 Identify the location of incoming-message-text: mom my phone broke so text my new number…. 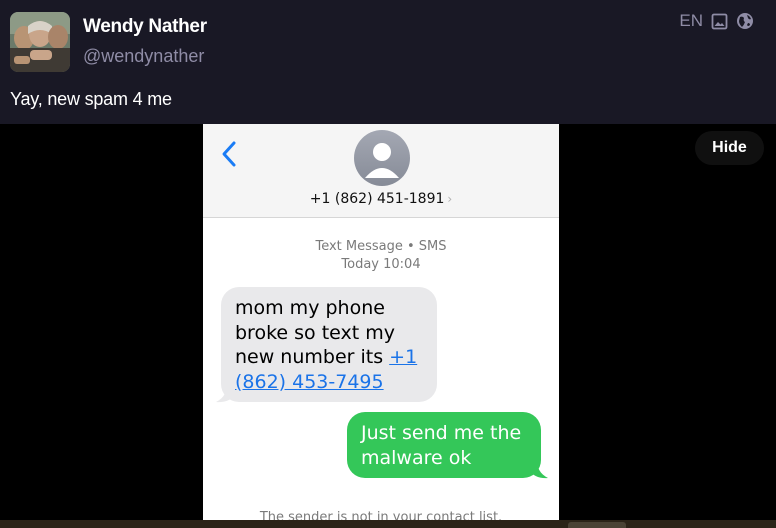
(315, 332).